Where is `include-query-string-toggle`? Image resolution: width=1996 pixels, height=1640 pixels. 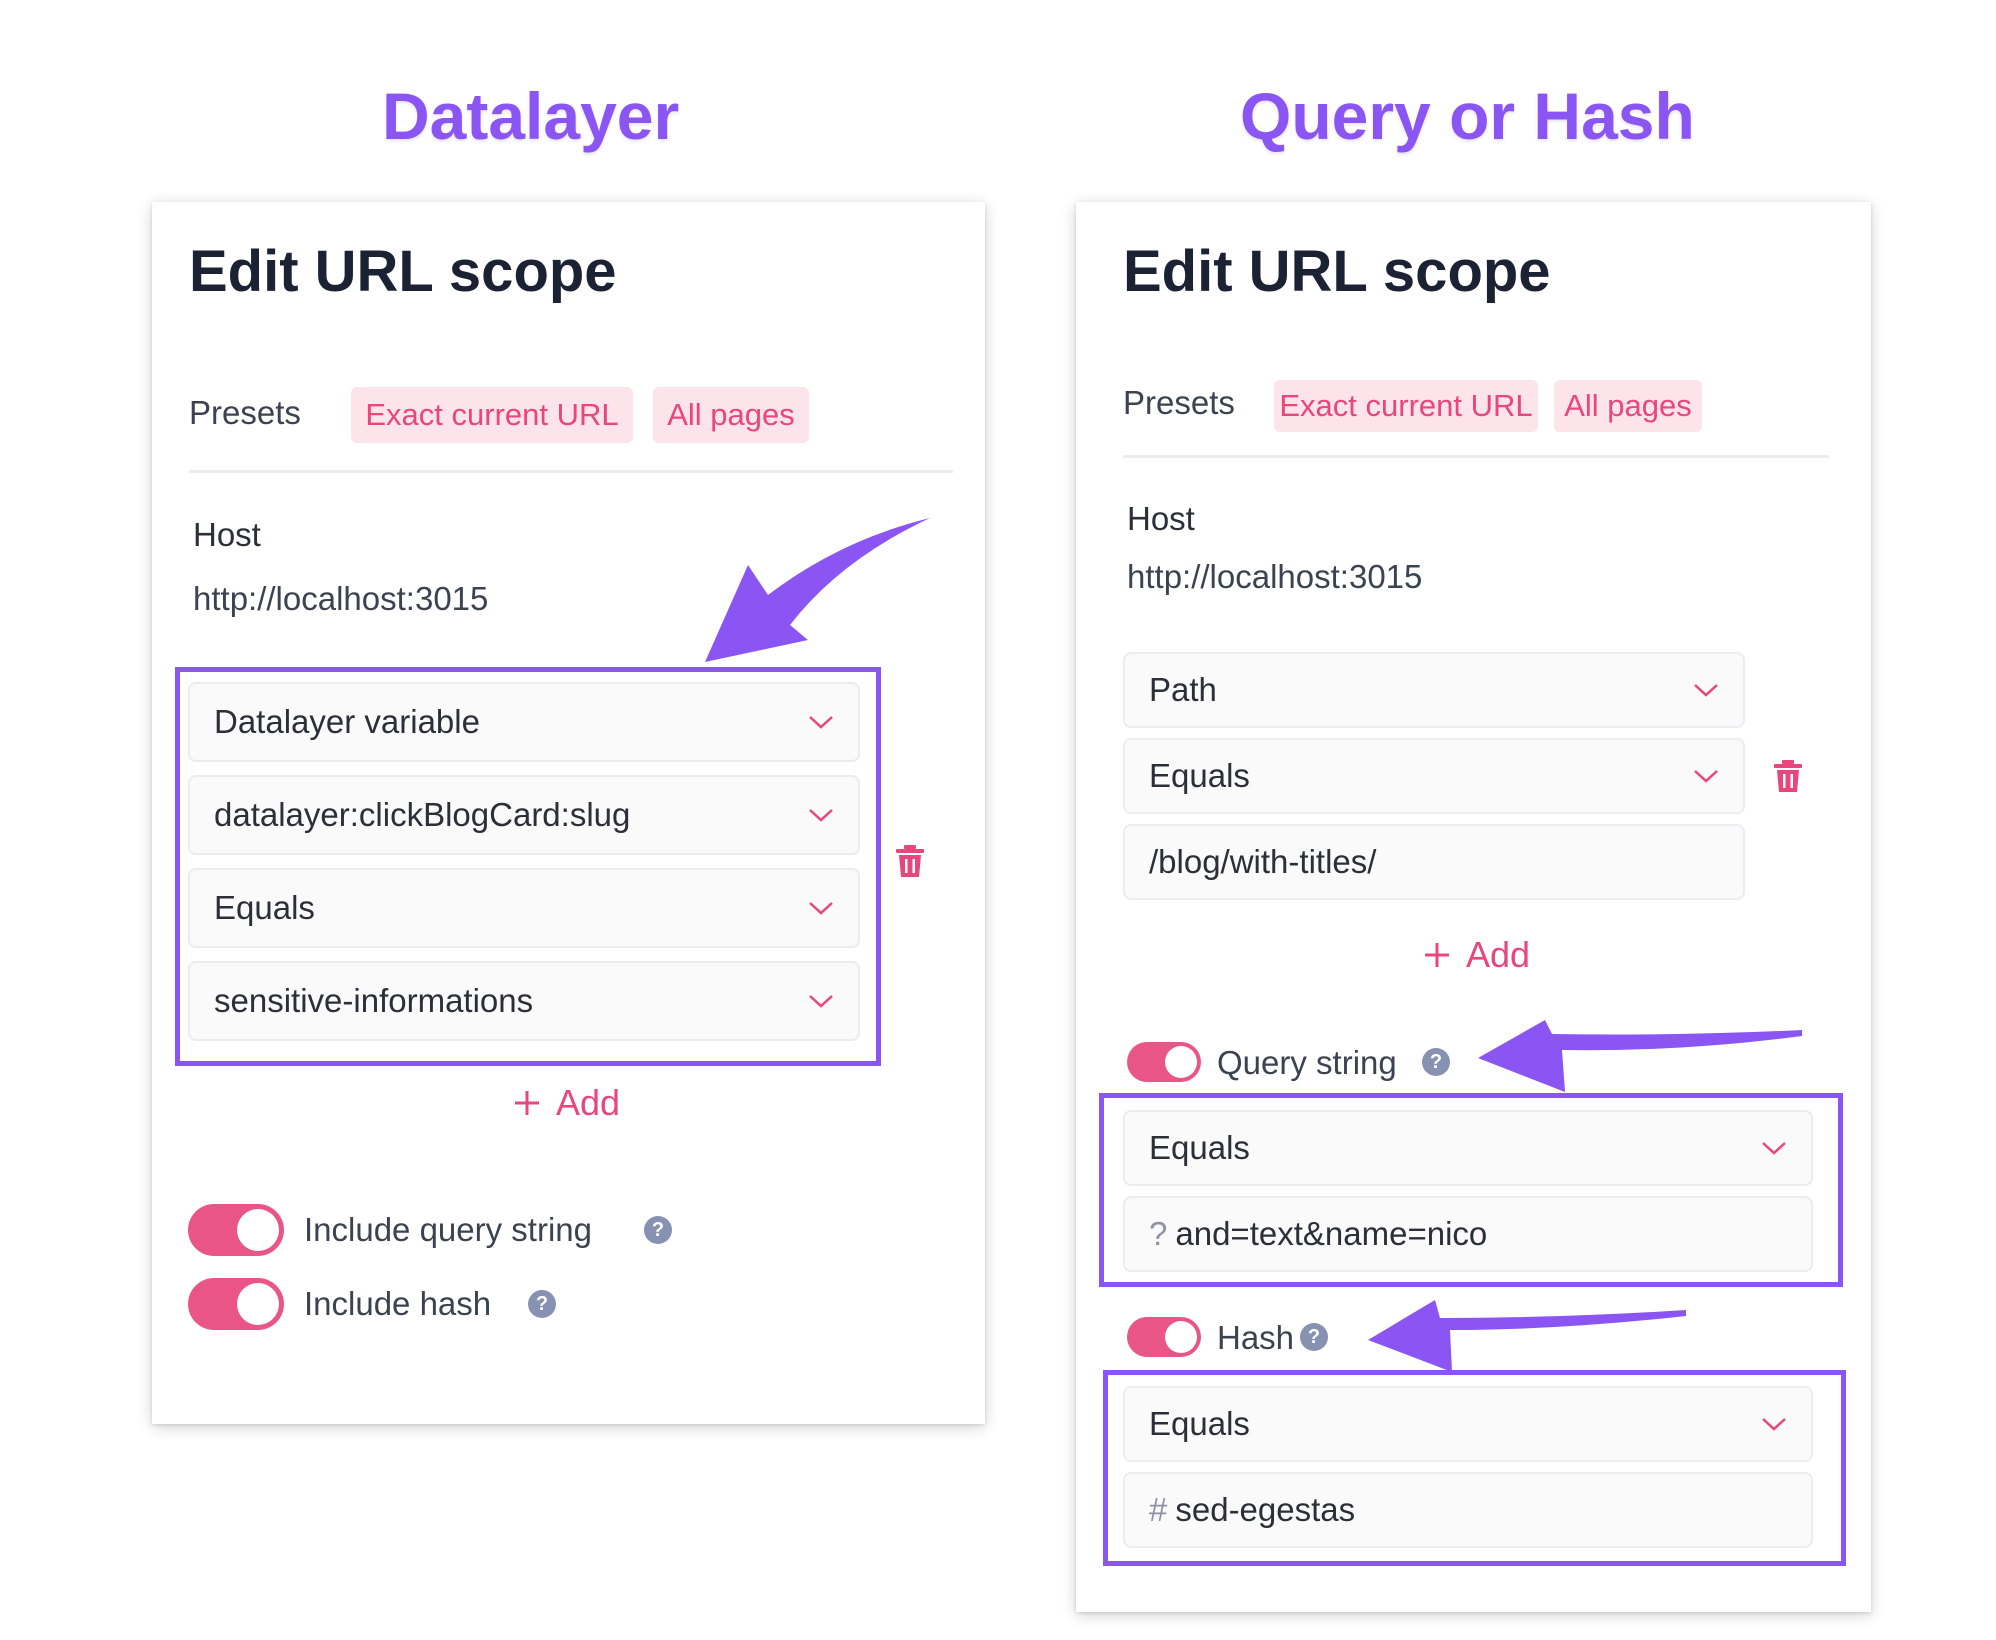
include-query-string-toggle is located at coordinates (236, 1230).